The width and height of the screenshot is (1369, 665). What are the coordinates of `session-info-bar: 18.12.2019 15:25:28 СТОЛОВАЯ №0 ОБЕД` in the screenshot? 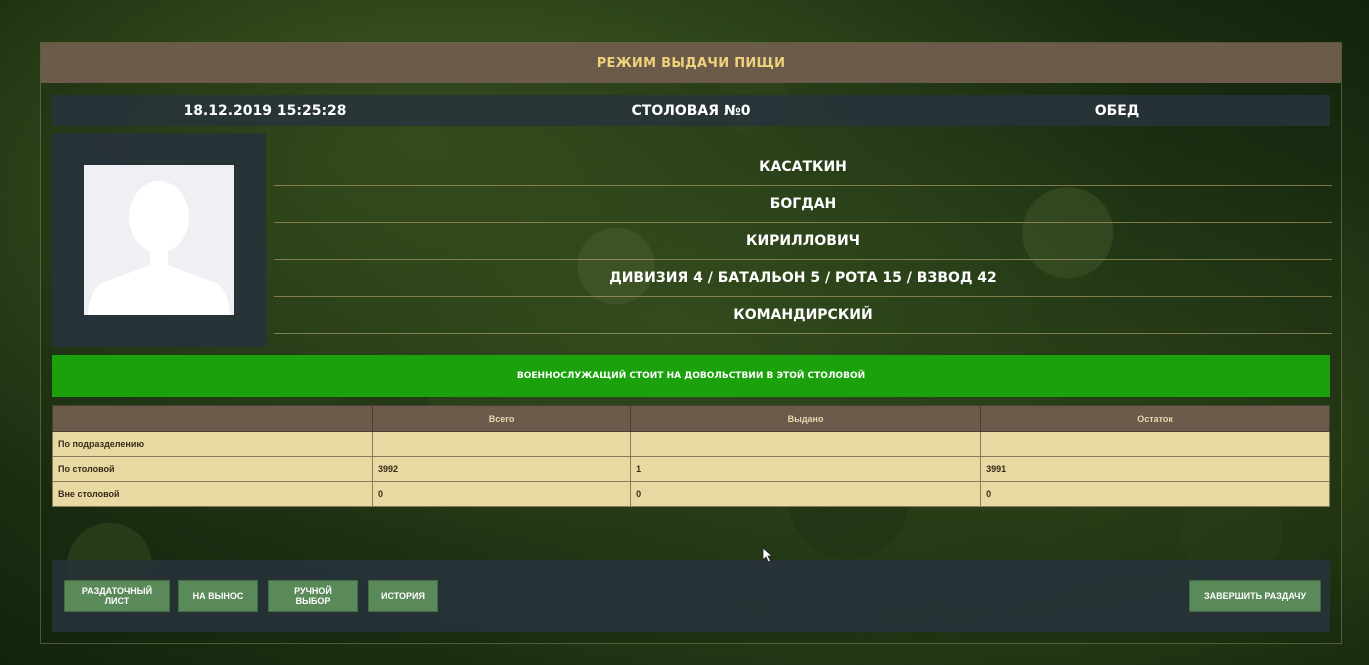 It's located at (691, 110).